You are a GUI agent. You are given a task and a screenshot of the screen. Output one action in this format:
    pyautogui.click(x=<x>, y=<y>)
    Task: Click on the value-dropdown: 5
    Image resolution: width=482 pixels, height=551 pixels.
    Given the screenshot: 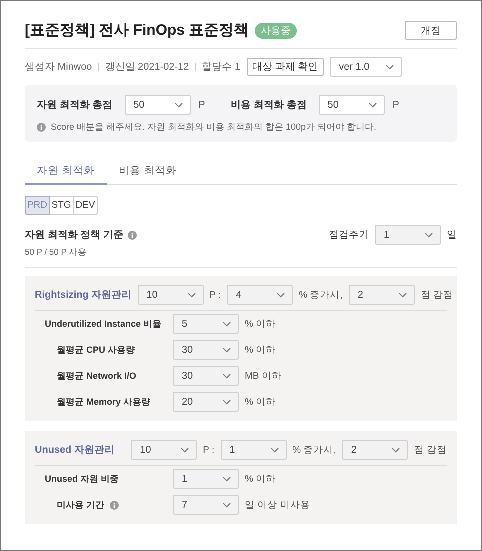 What is the action you would take?
    pyautogui.click(x=206, y=324)
    